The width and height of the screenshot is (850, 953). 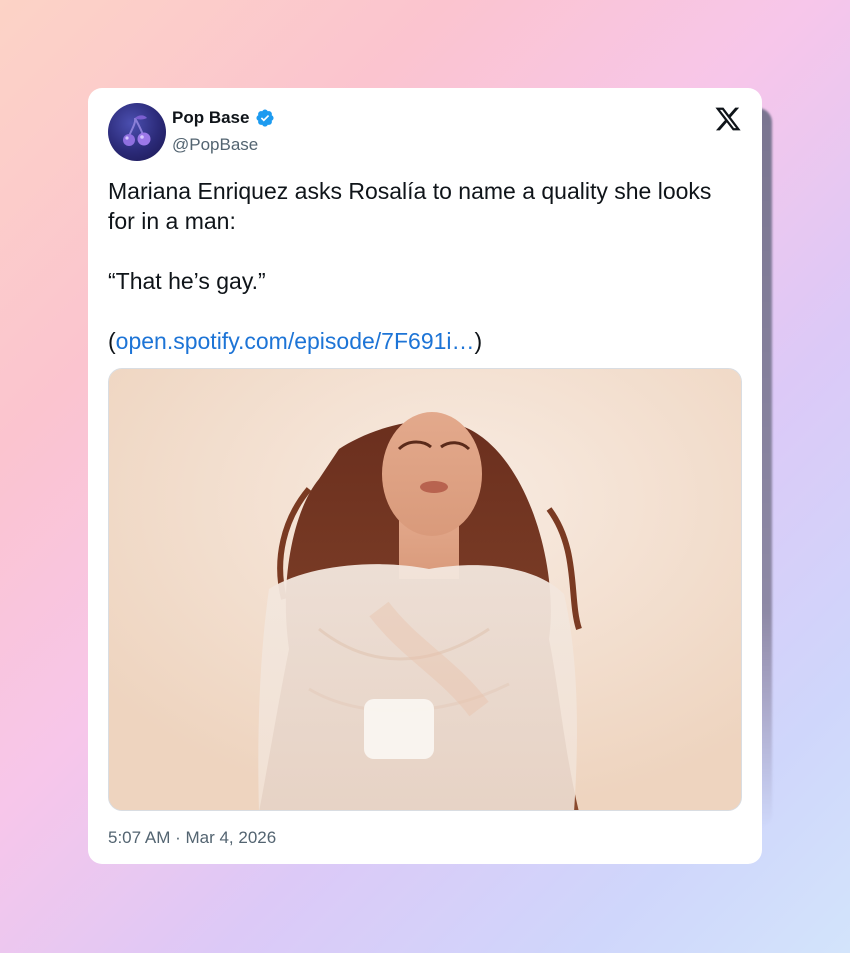 I want to click on avatar, so click(x=137, y=132).